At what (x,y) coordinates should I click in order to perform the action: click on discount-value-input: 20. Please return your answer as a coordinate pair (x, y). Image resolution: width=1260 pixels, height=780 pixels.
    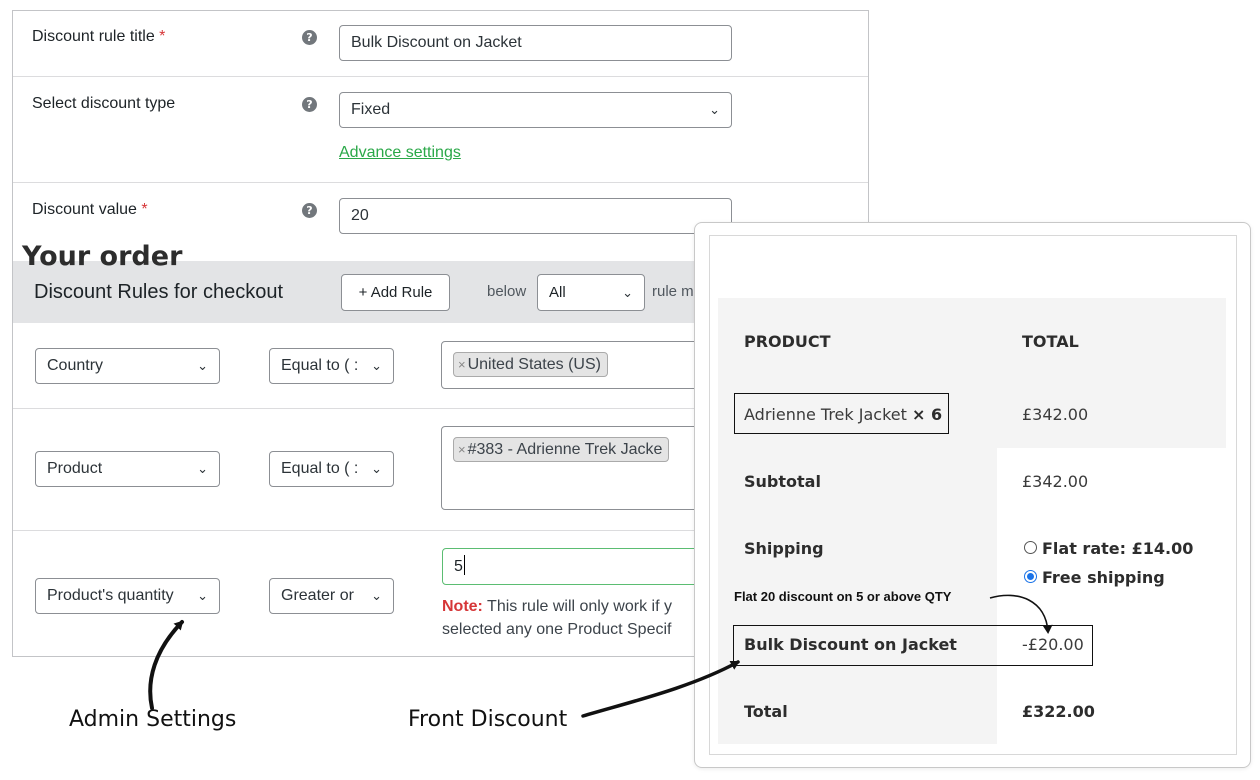
    Looking at the image, I should click on (535, 216).